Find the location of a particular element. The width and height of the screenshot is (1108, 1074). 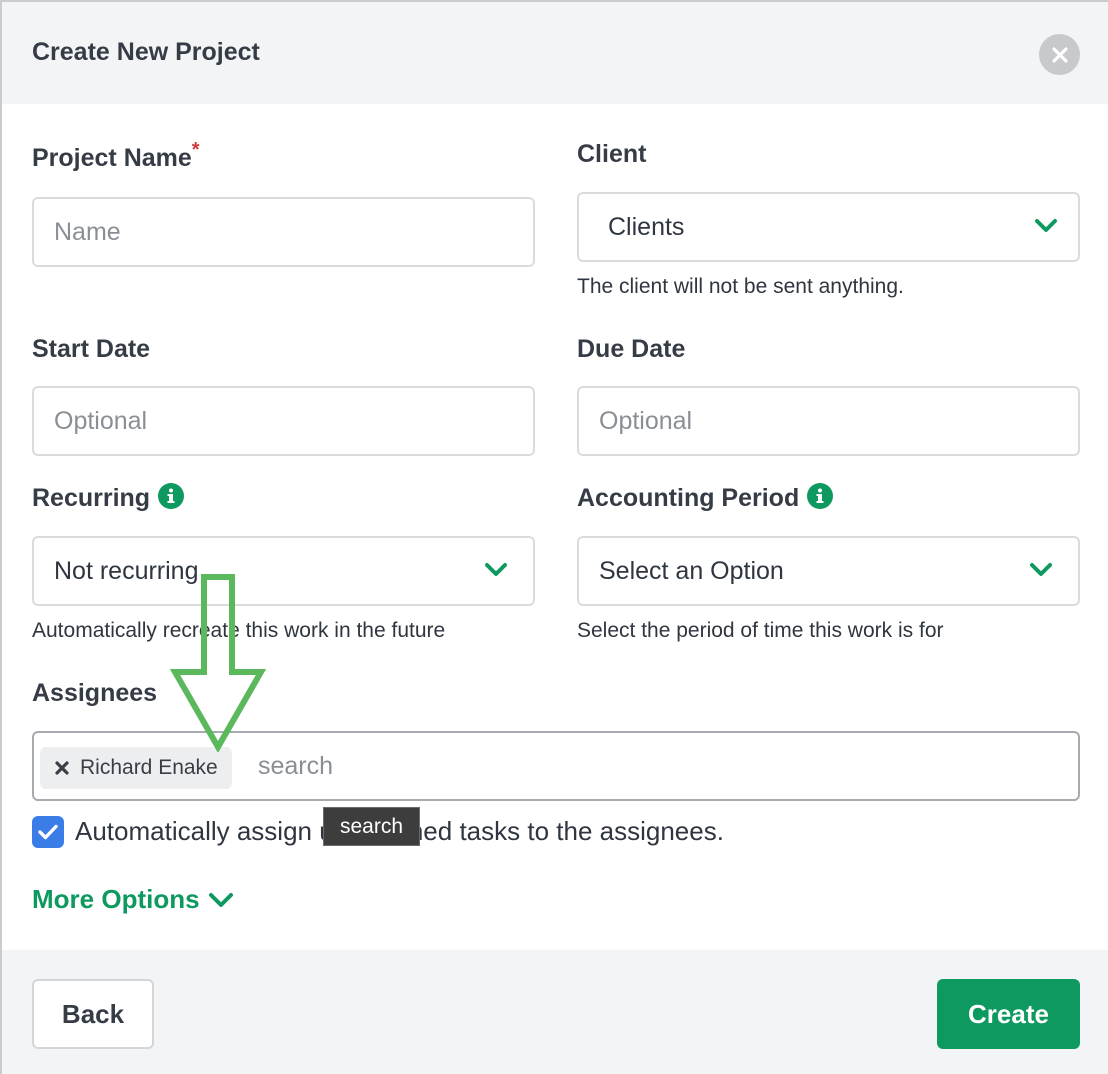

due-date-input is located at coordinates (828, 421).